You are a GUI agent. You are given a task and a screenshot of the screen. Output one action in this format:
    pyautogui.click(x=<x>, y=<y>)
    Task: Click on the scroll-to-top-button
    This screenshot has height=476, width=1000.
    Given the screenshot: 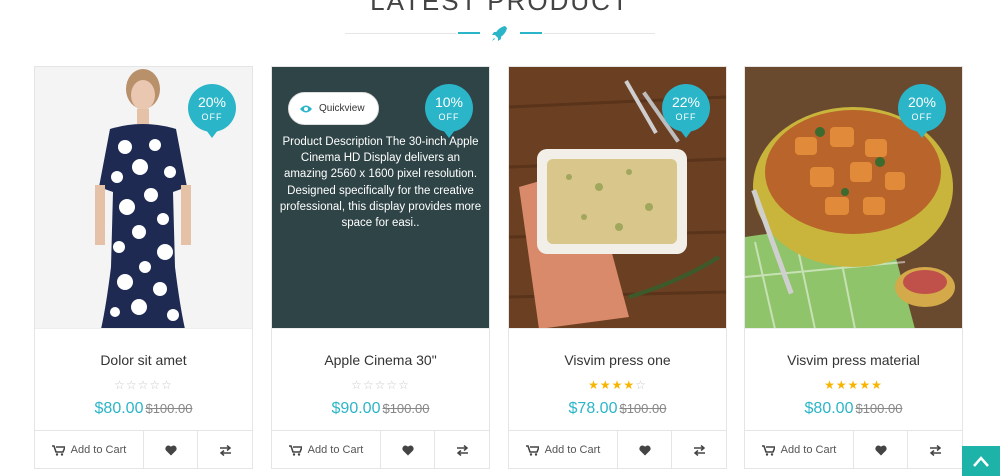 What is the action you would take?
    pyautogui.click(x=981, y=461)
    